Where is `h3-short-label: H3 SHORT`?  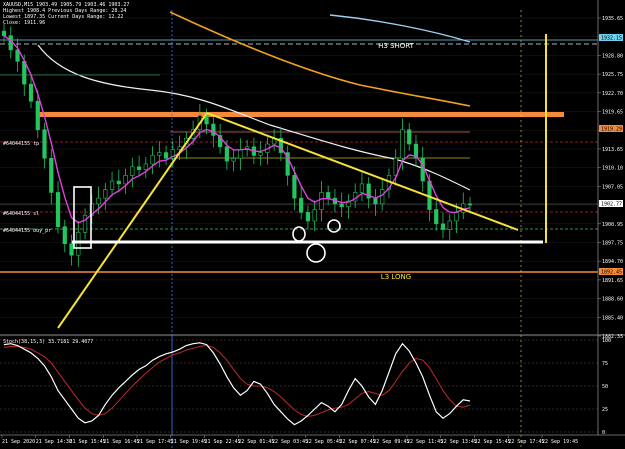
h3-short-label: H3 SHORT is located at coordinates (396, 46).